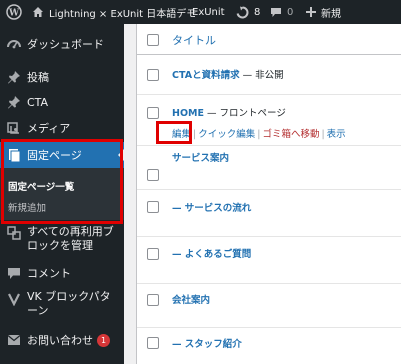 This screenshot has height=364, width=401. I want to click on row-post-state: — フロントページ, so click(244, 113).